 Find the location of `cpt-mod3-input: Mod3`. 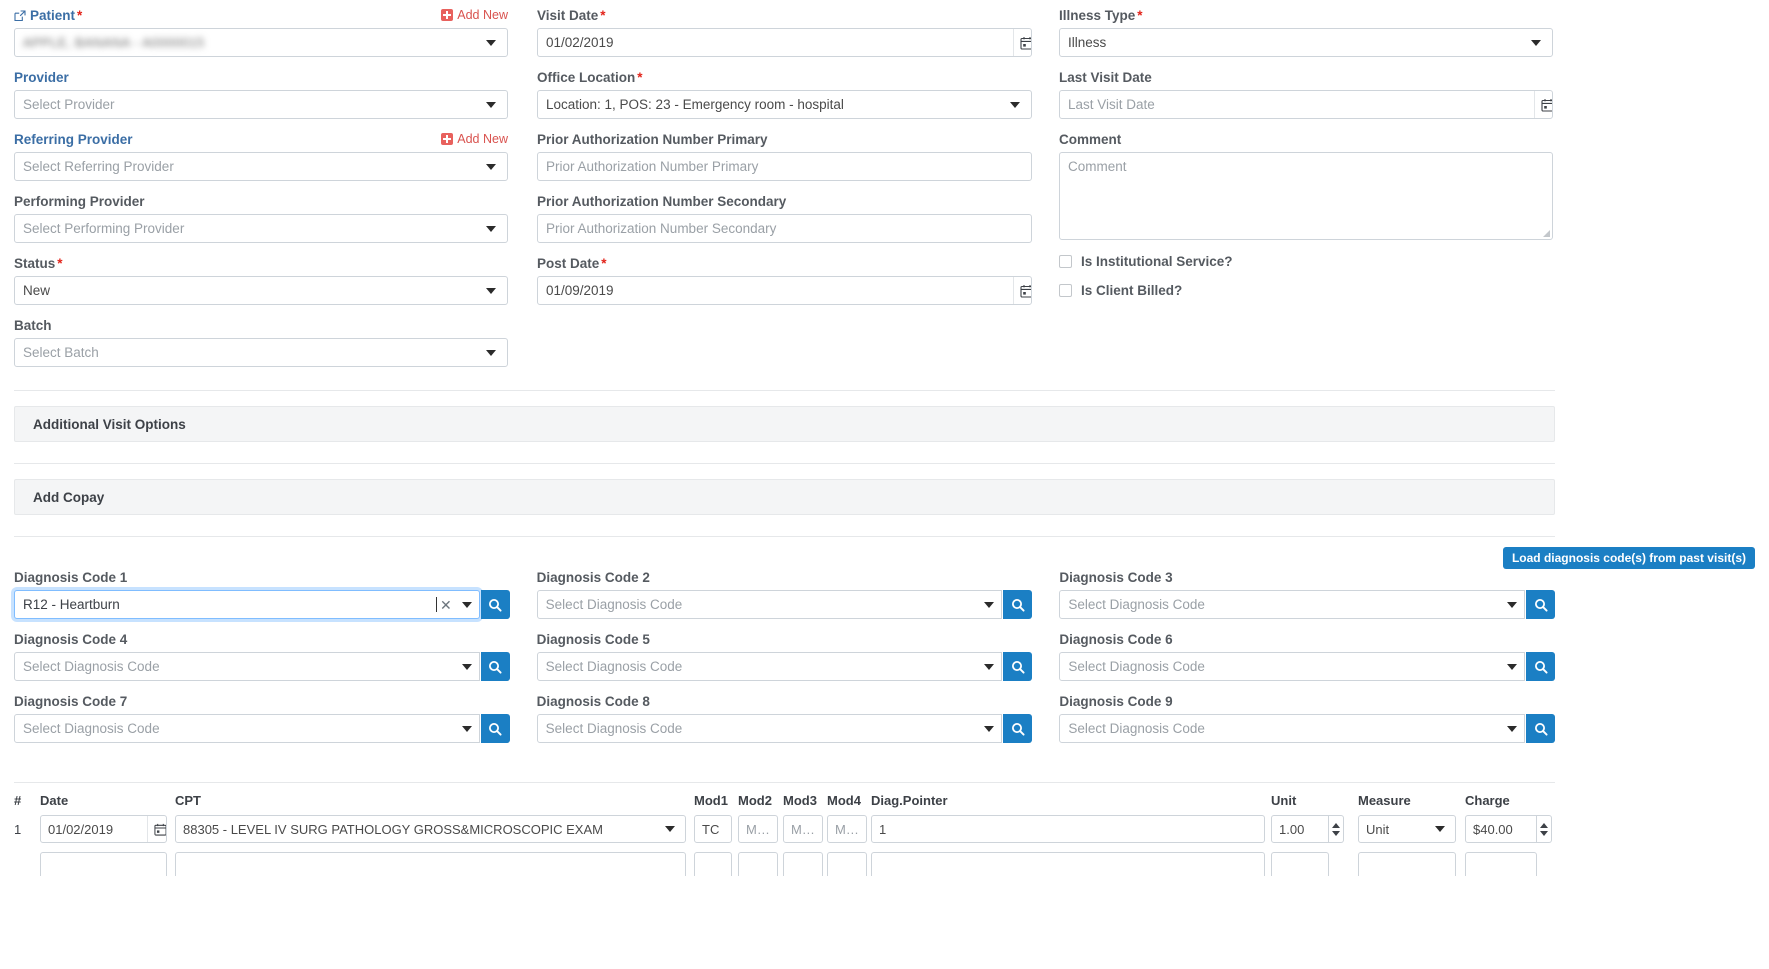

cpt-mod3-input: Mod3 is located at coordinates (803, 829).